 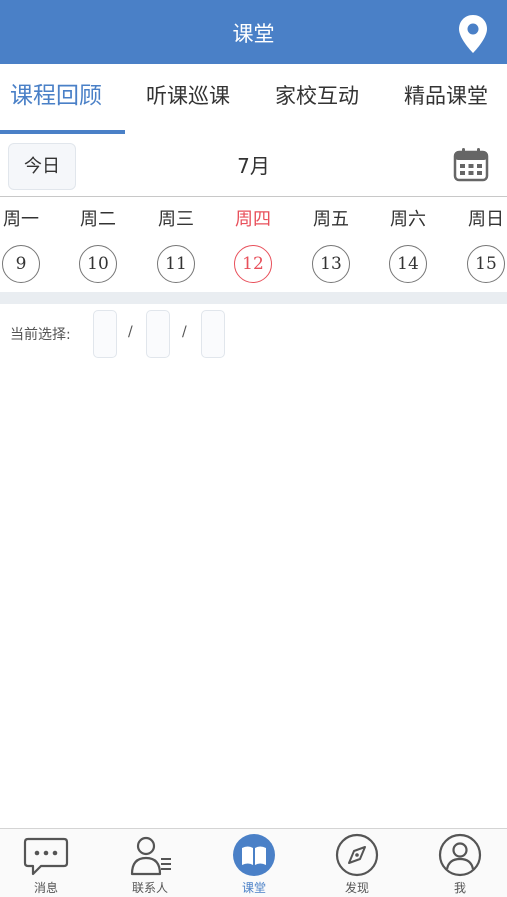 What do you see at coordinates (21, 219) in the screenshot?
I see `weekday-label-mon: 周一` at bounding box center [21, 219].